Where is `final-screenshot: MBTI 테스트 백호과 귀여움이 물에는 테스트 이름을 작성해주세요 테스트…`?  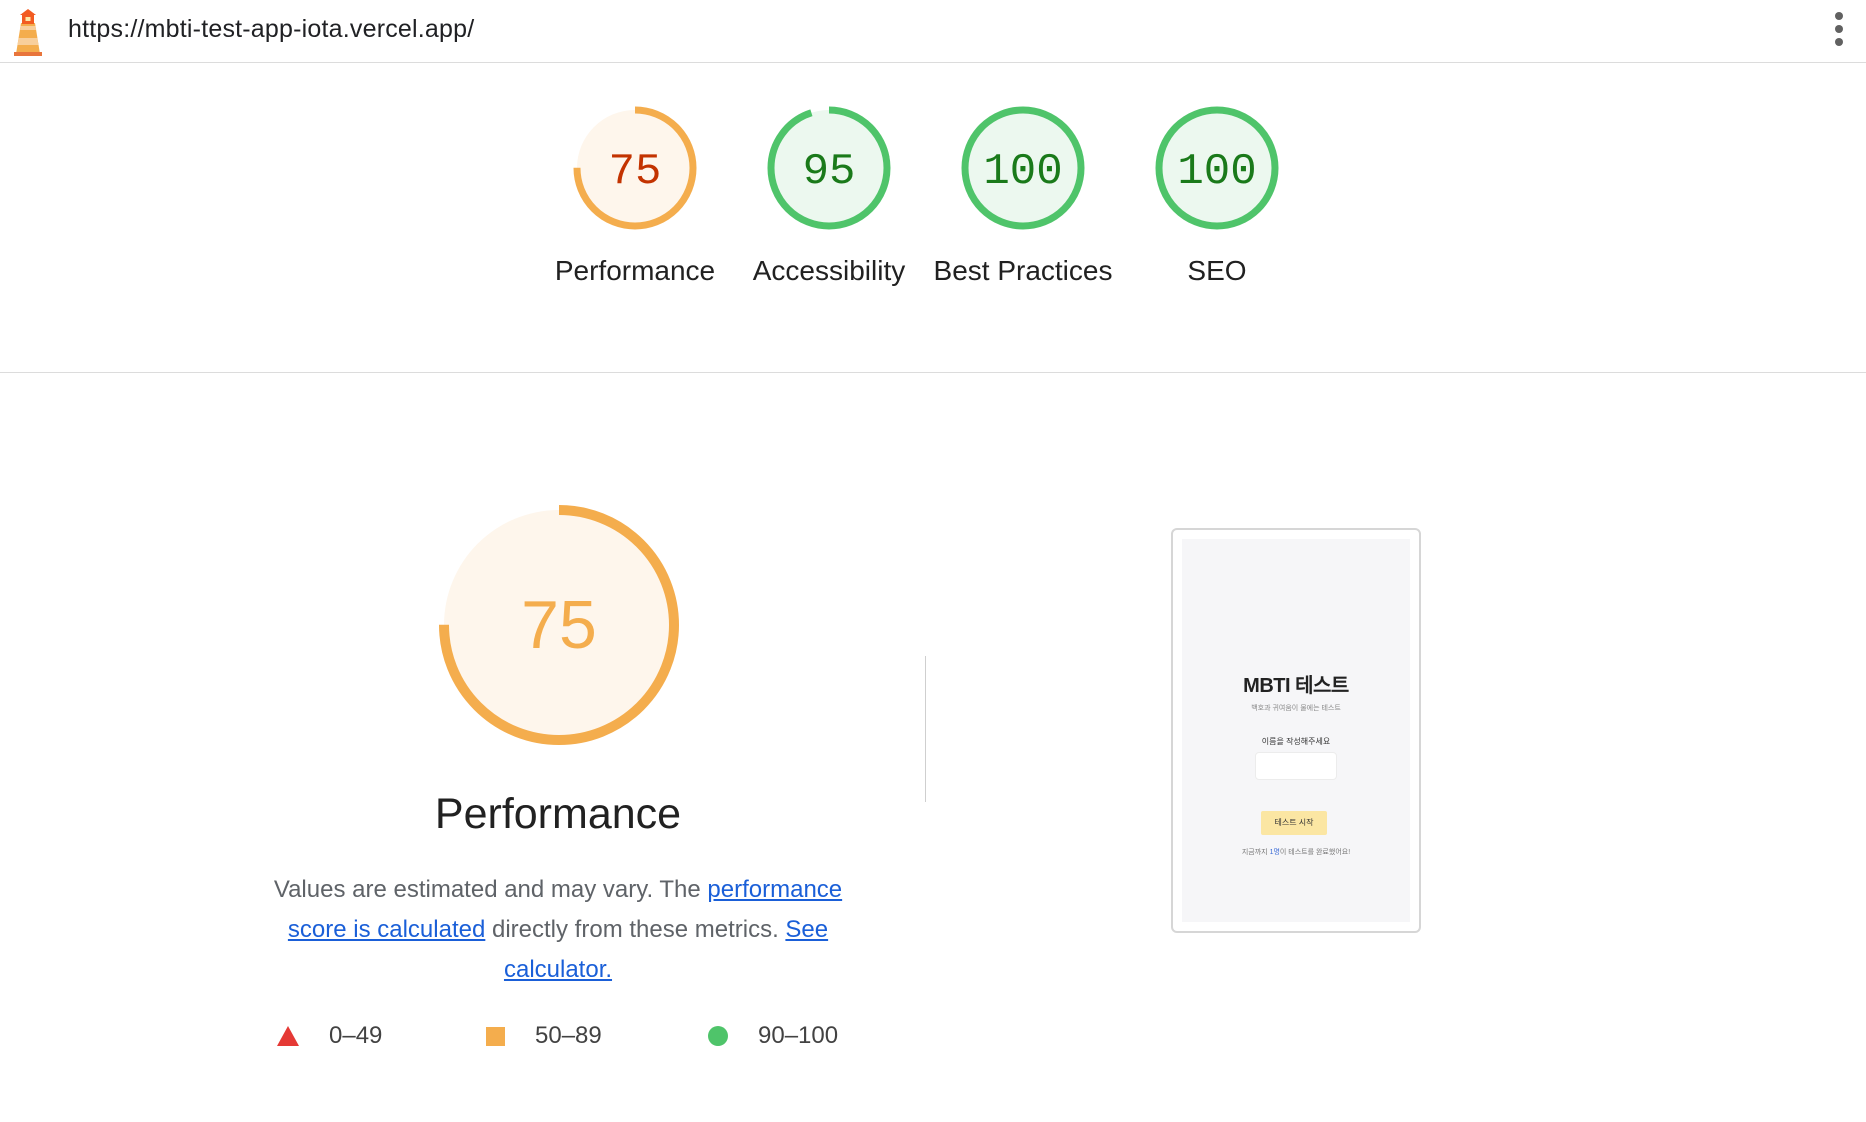 final-screenshot: MBTI 테스트 백호과 귀여움이 물에는 테스트 이름을 작성해주세요 테스트… is located at coordinates (1296, 730).